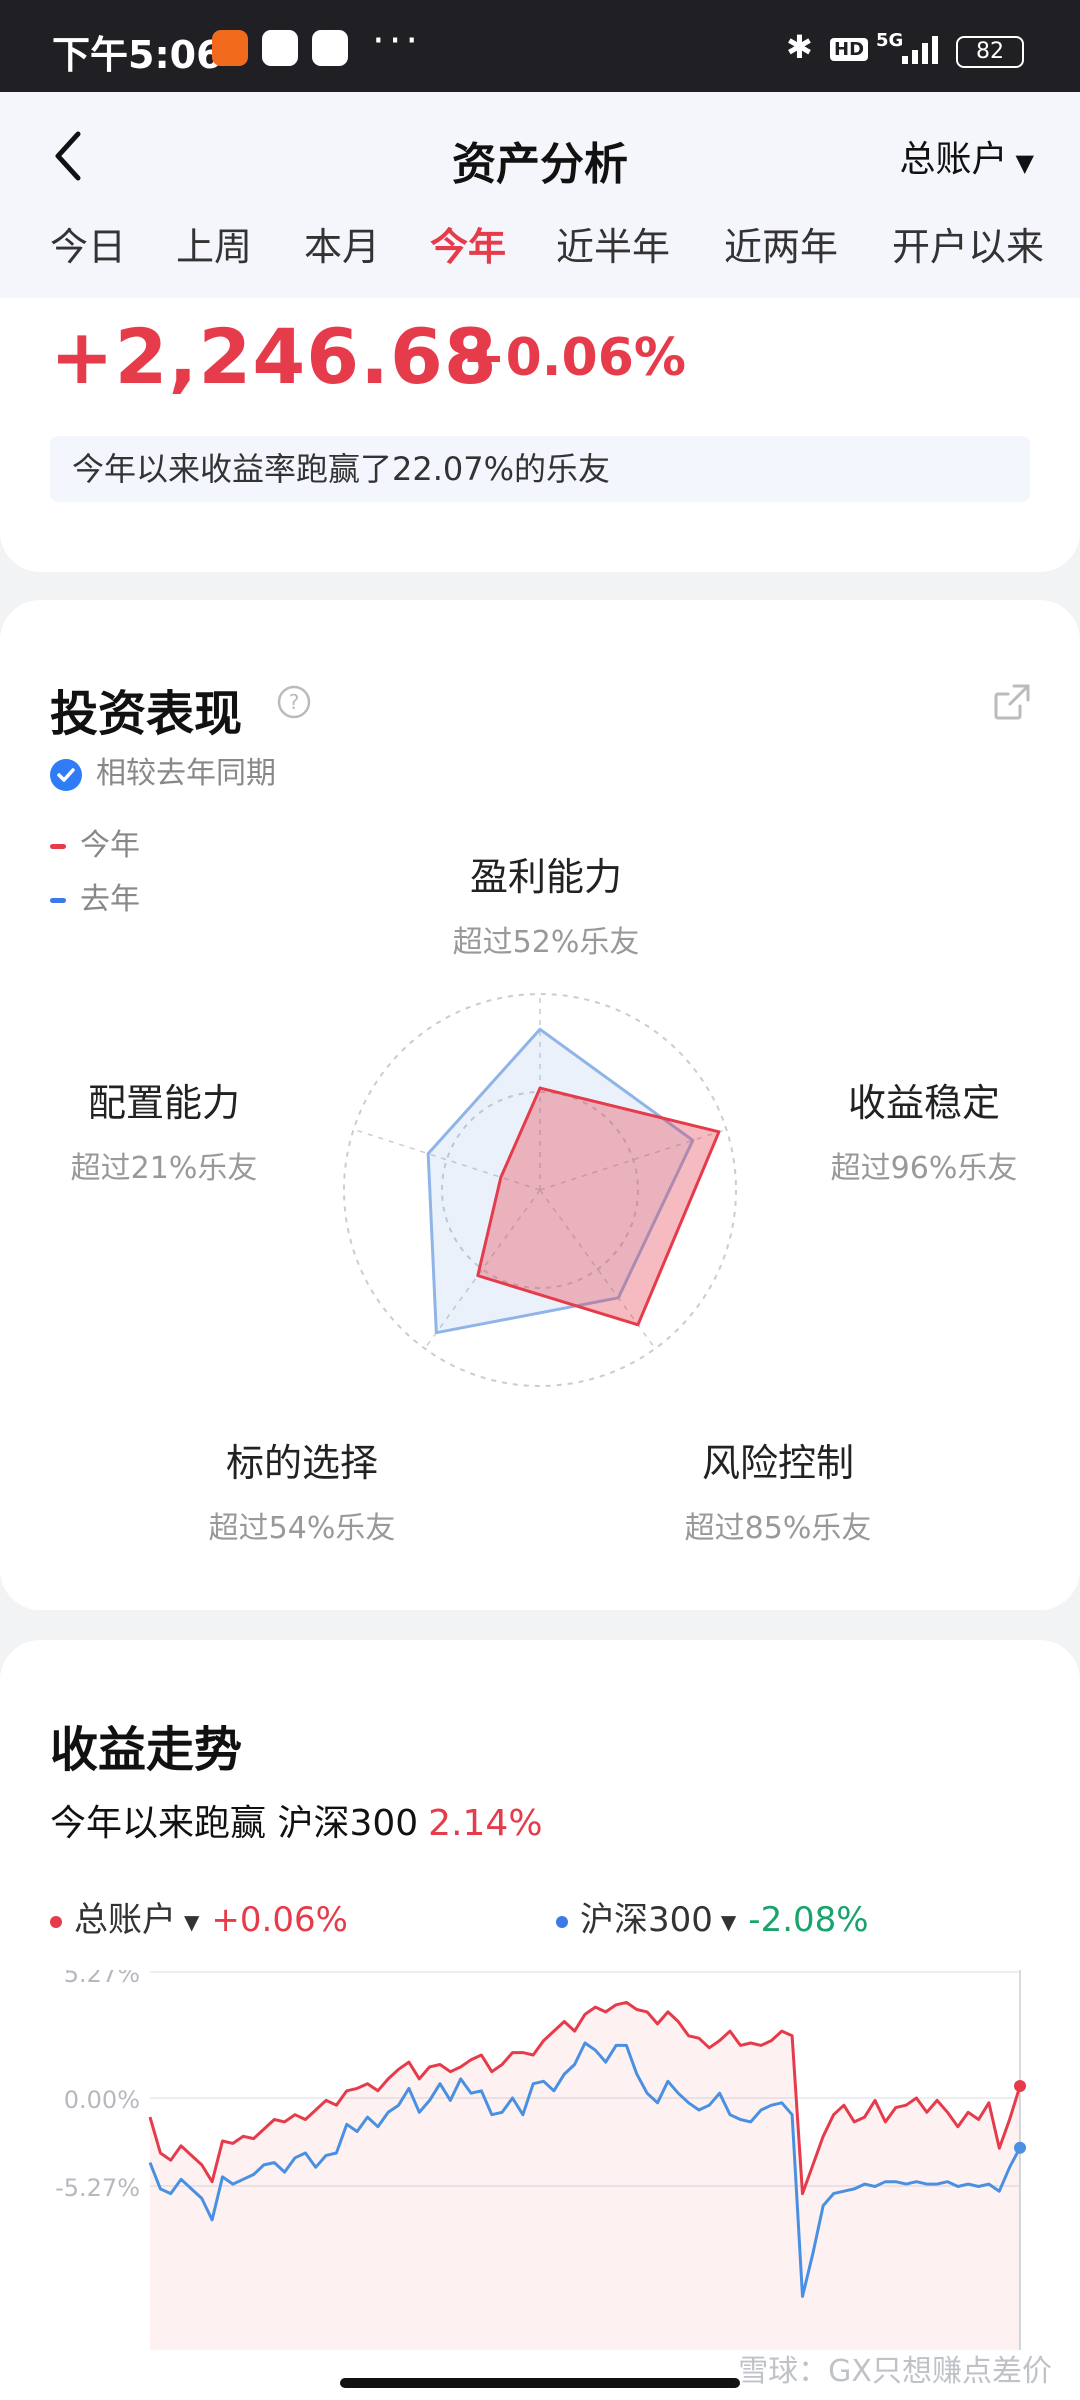  Describe the element at coordinates (137, 55) in the screenshot. I see `status-time: 下午5:06` at that location.